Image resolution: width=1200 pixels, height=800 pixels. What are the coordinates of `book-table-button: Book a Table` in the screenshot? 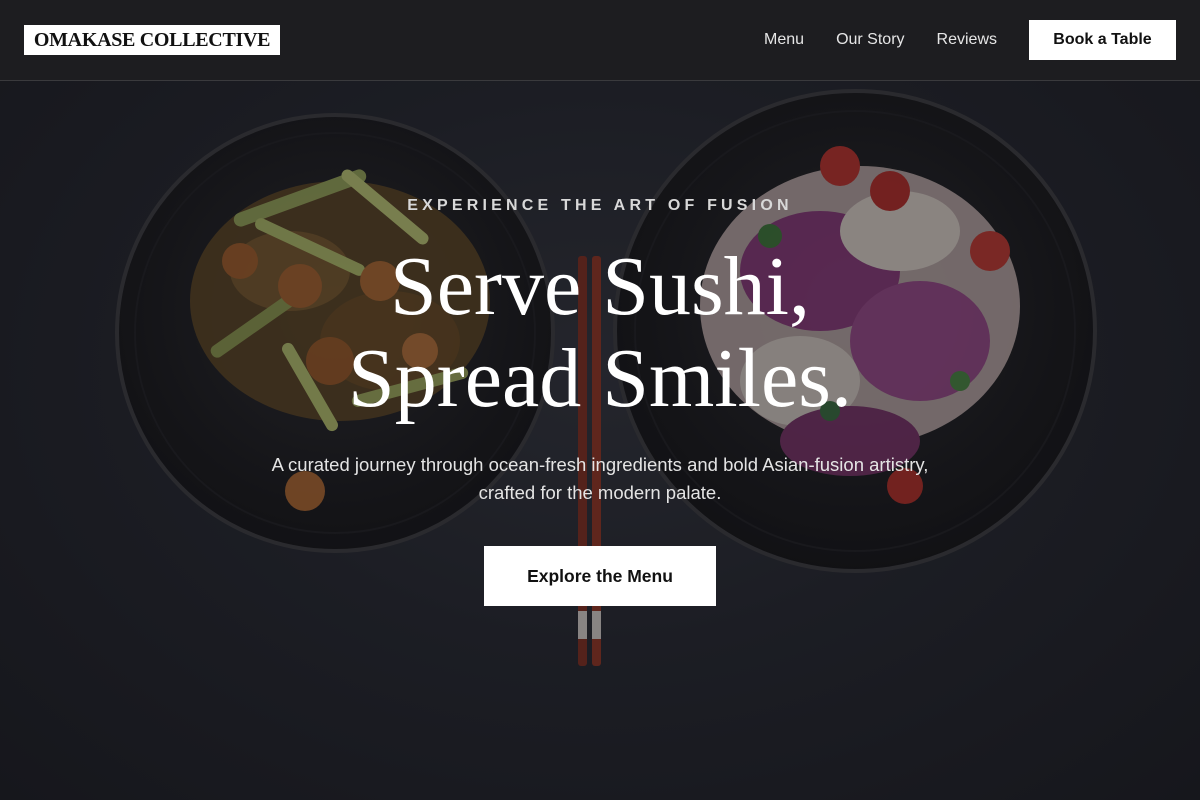 It's located at (1102, 40).